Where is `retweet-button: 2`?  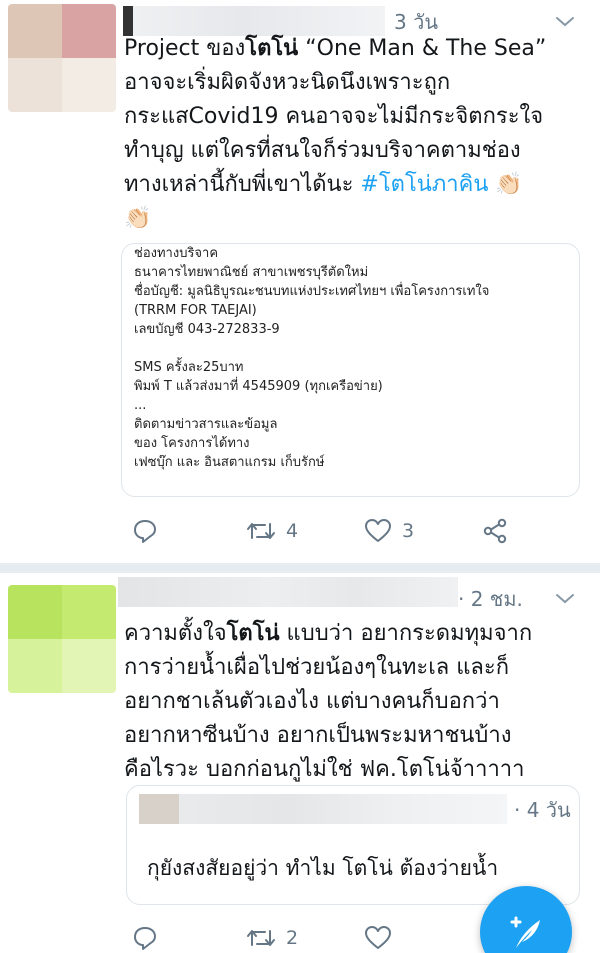 retweet-button: 2 is located at coordinates (272, 938).